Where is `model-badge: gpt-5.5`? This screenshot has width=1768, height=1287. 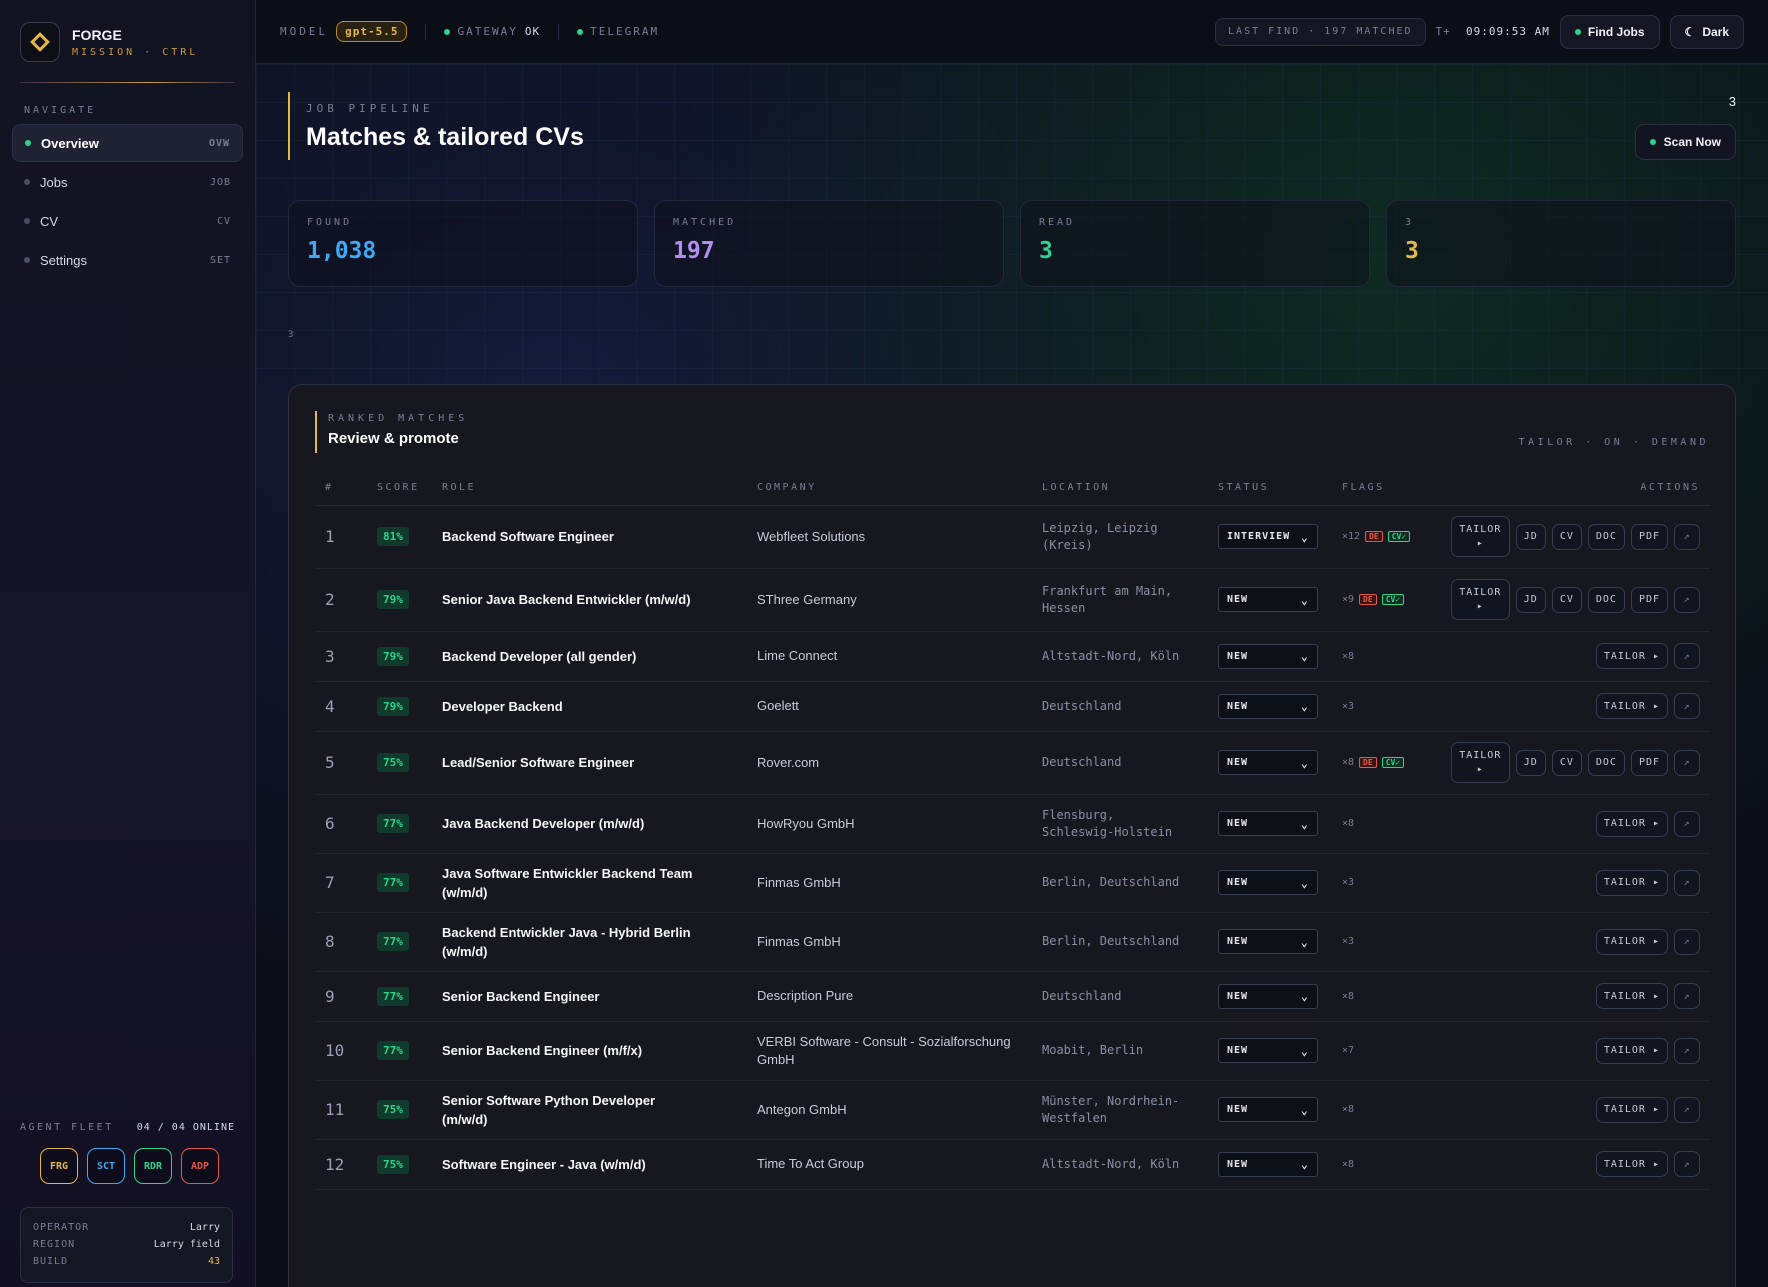
model-badge: gpt-5.5 is located at coordinates (372, 31).